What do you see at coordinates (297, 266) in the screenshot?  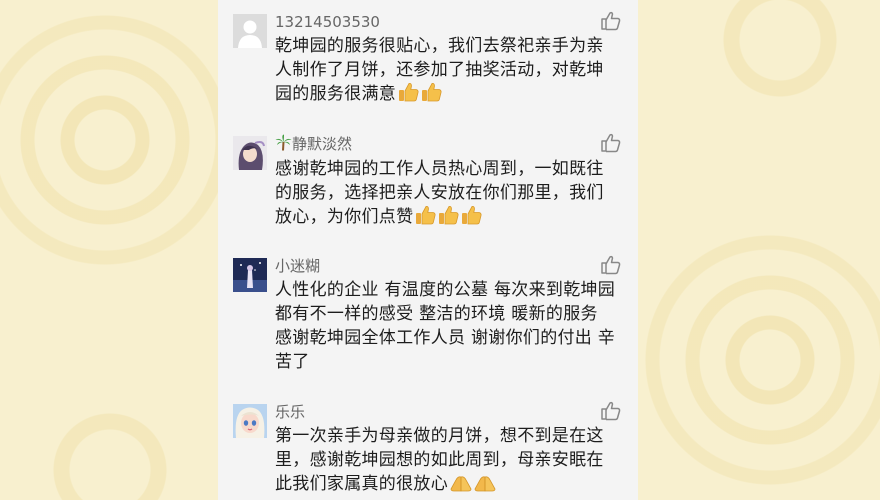 I see `username: 小迷糊` at bounding box center [297, 266].